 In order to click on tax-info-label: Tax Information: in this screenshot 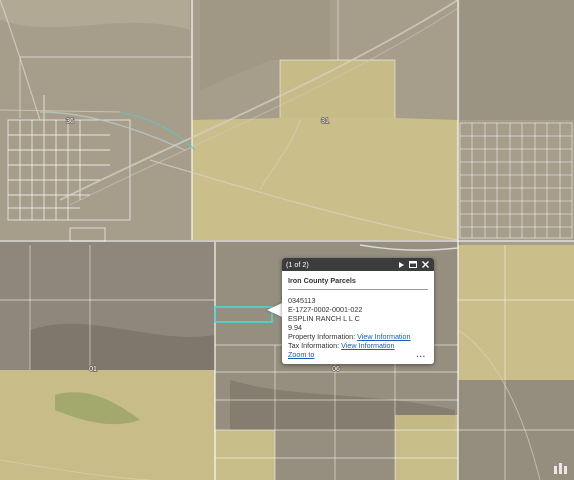, I will do `click(314, 345)`.